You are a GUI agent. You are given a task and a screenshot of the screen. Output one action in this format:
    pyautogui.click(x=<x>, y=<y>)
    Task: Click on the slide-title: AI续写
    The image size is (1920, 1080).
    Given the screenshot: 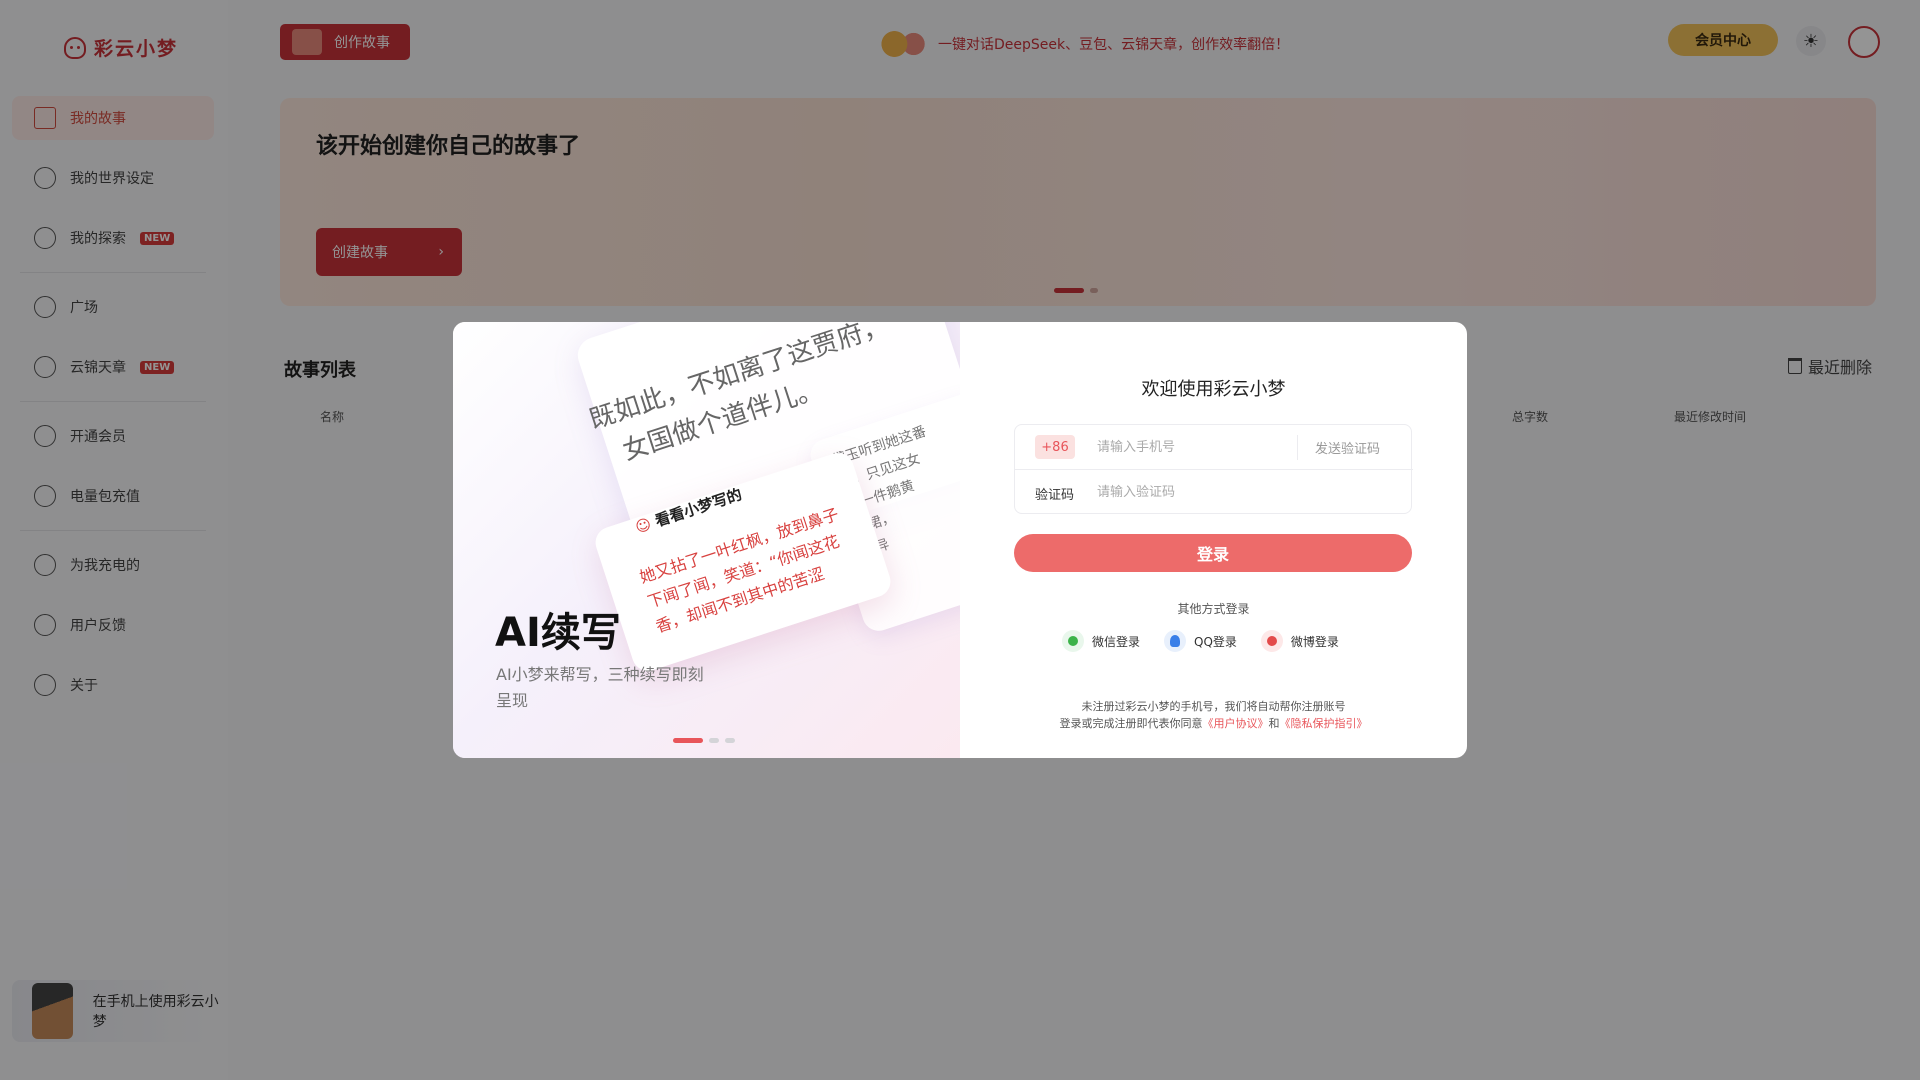 What is the action you would take?
    pyautogui.click(x=558, y=633)
    